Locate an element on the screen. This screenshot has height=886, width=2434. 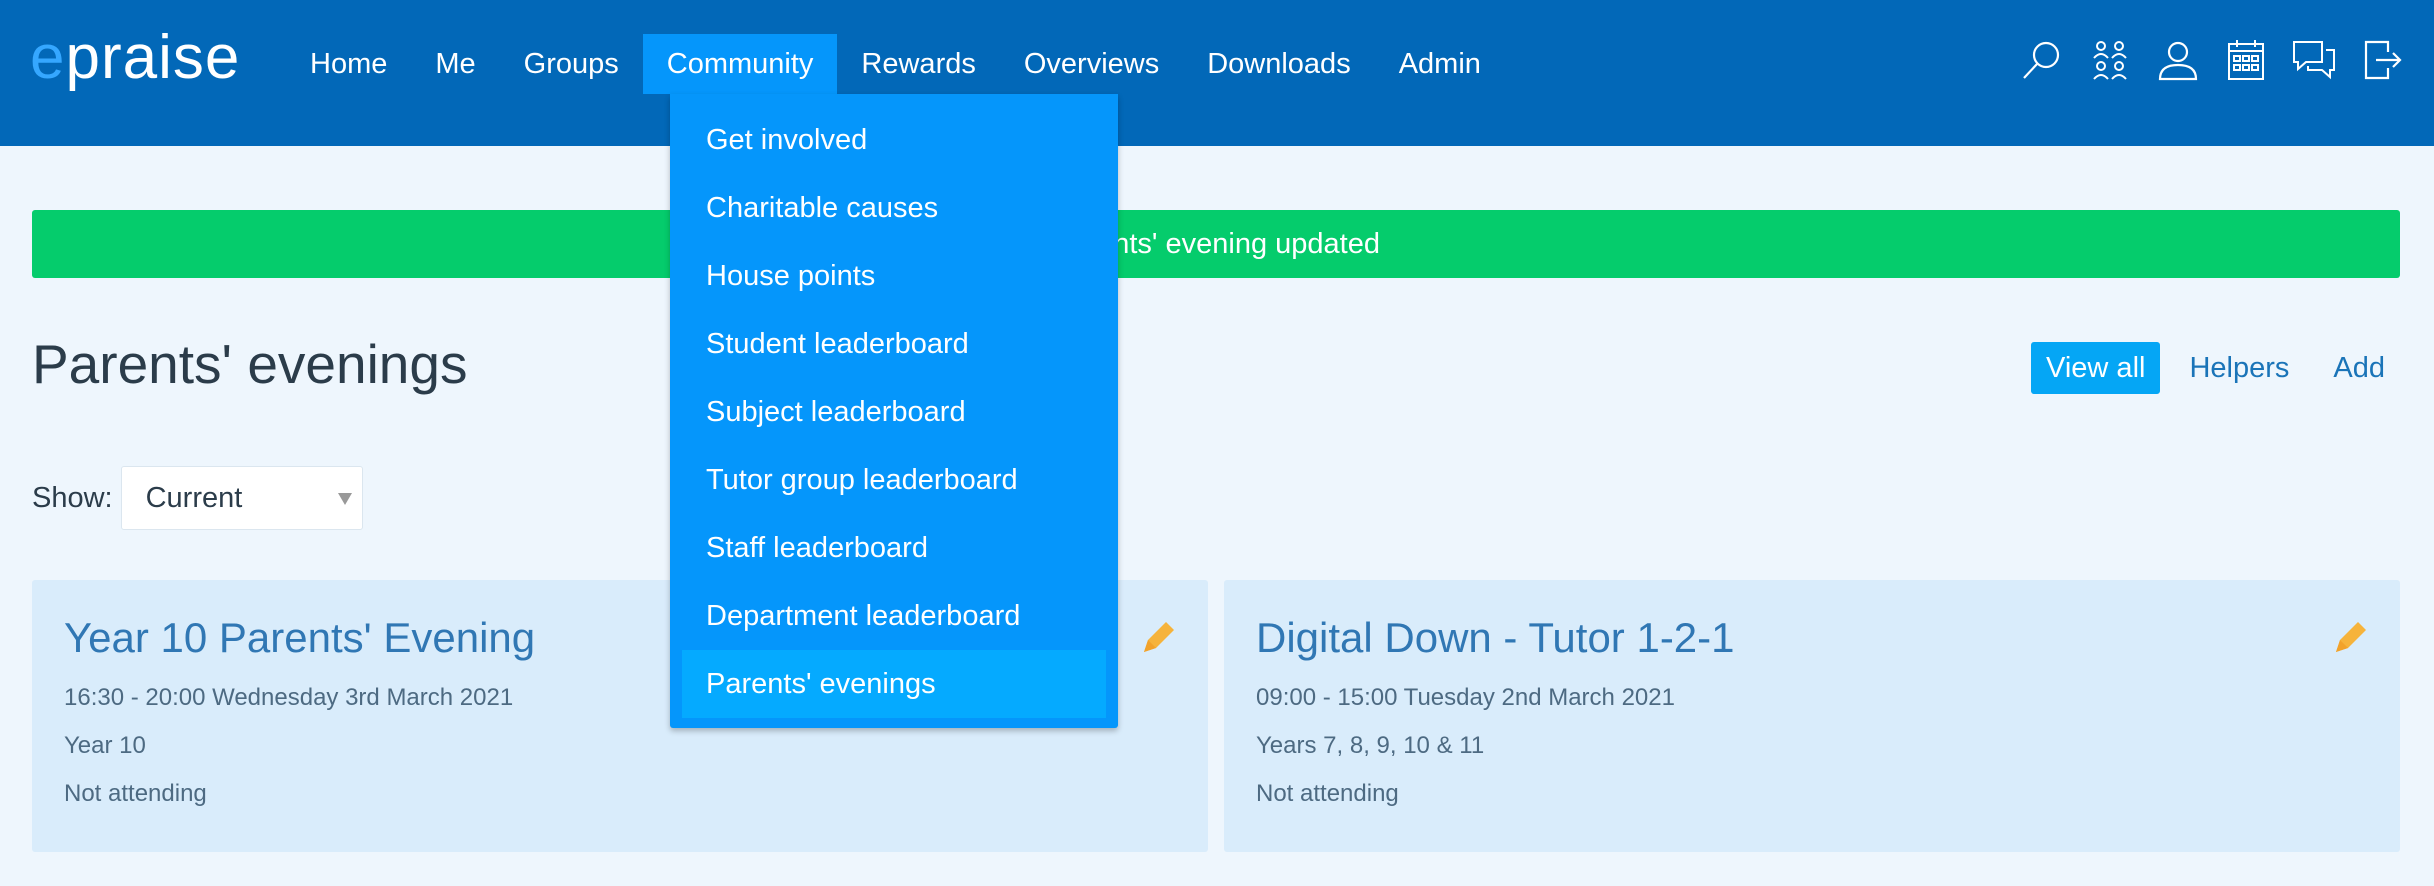
card-title: Digital Down - Tutor 1-2-1 is located at coordinates (1495, 638).